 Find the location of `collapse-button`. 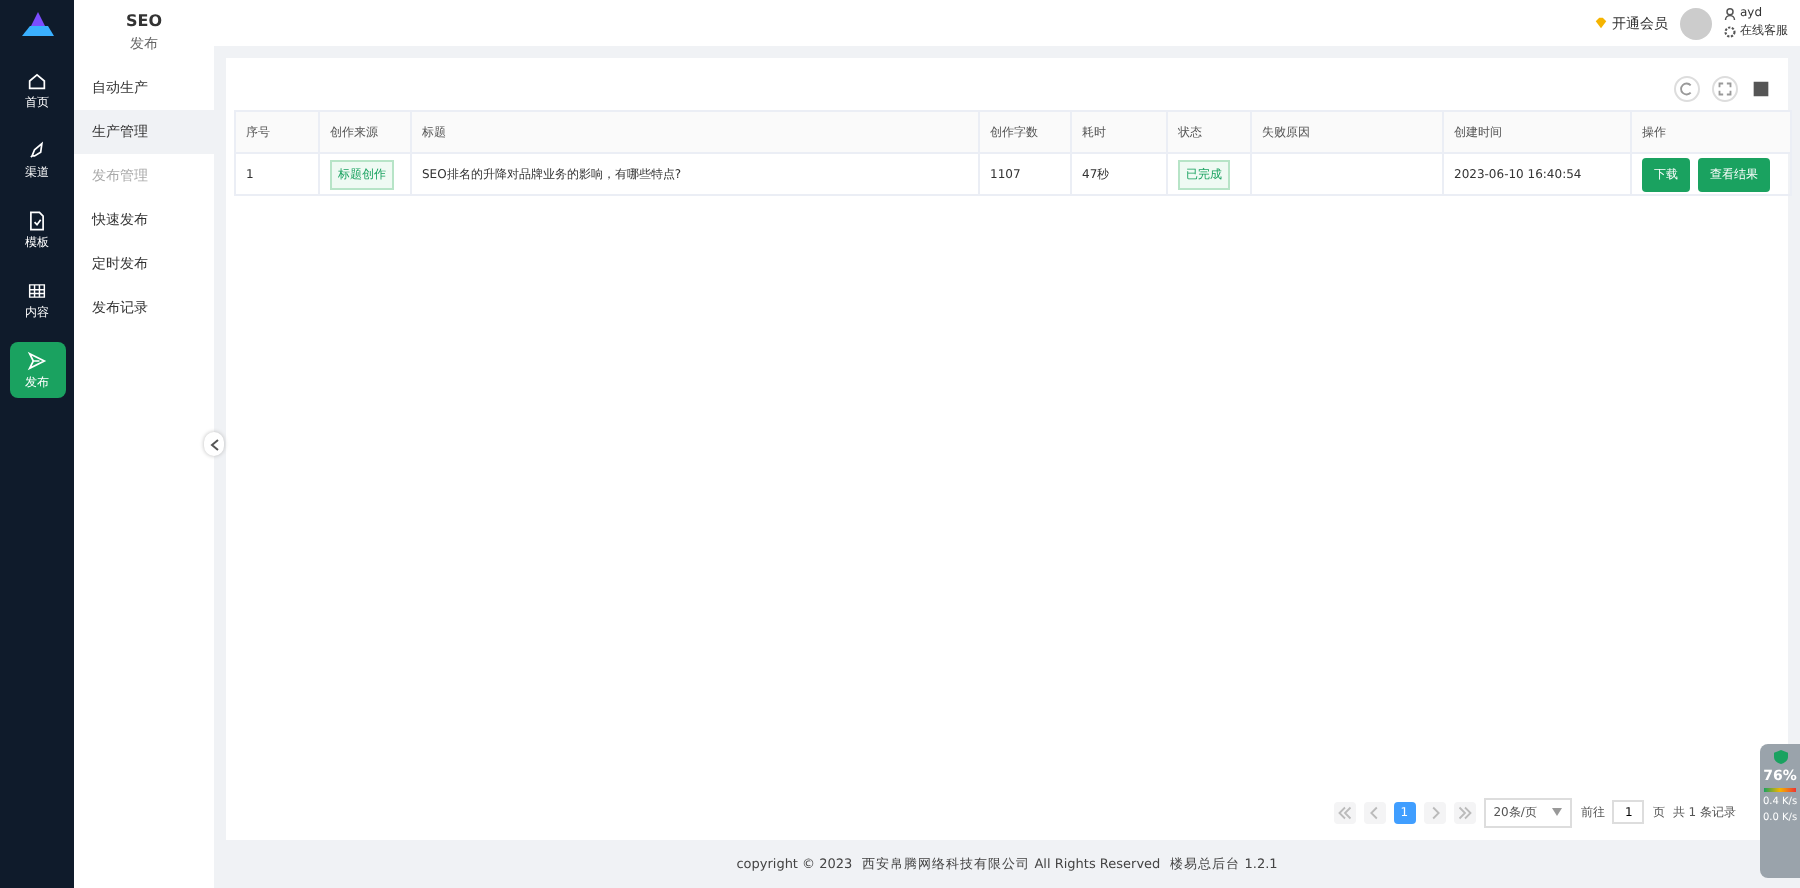

collapse-button is located at coordinates (214, 444).